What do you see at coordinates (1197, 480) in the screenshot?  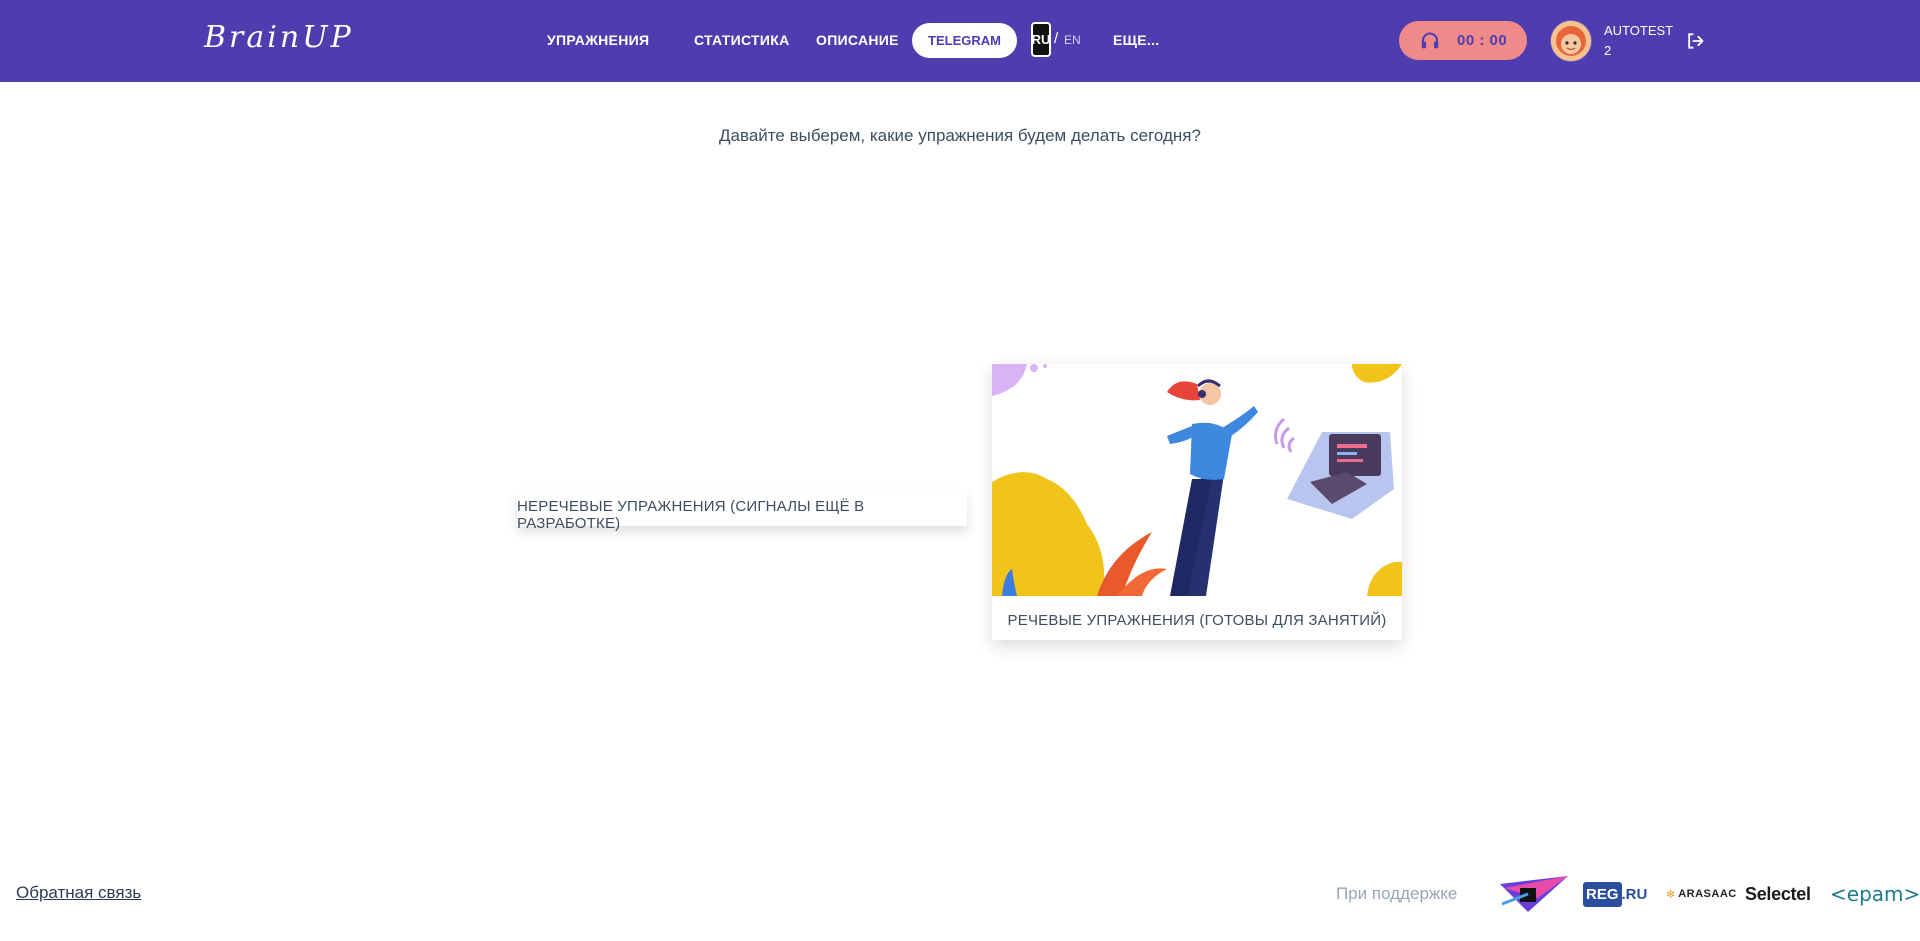 I see `speech-illustration` at bounding box center [1197, 480].